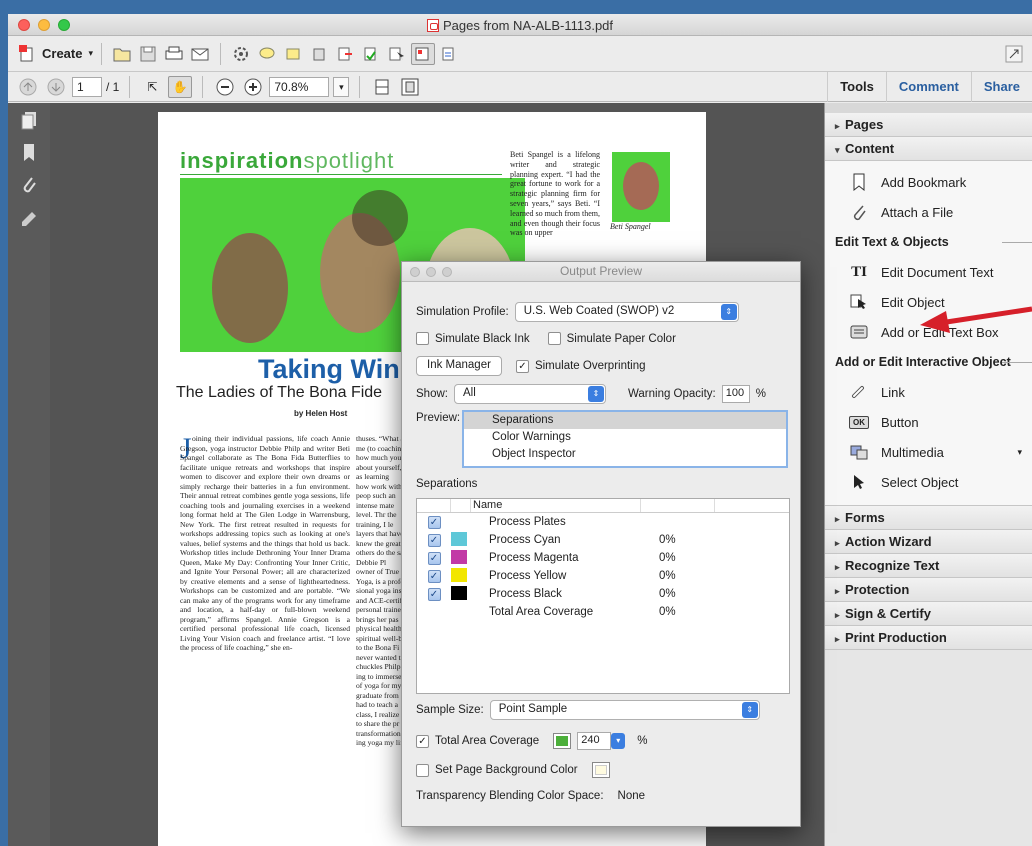  I want to click on table-row: ✓ Process Magenta 0%, so click(603, 558).